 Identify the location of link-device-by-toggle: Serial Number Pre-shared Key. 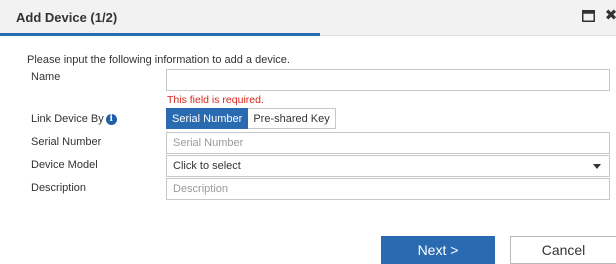
(251, 118).